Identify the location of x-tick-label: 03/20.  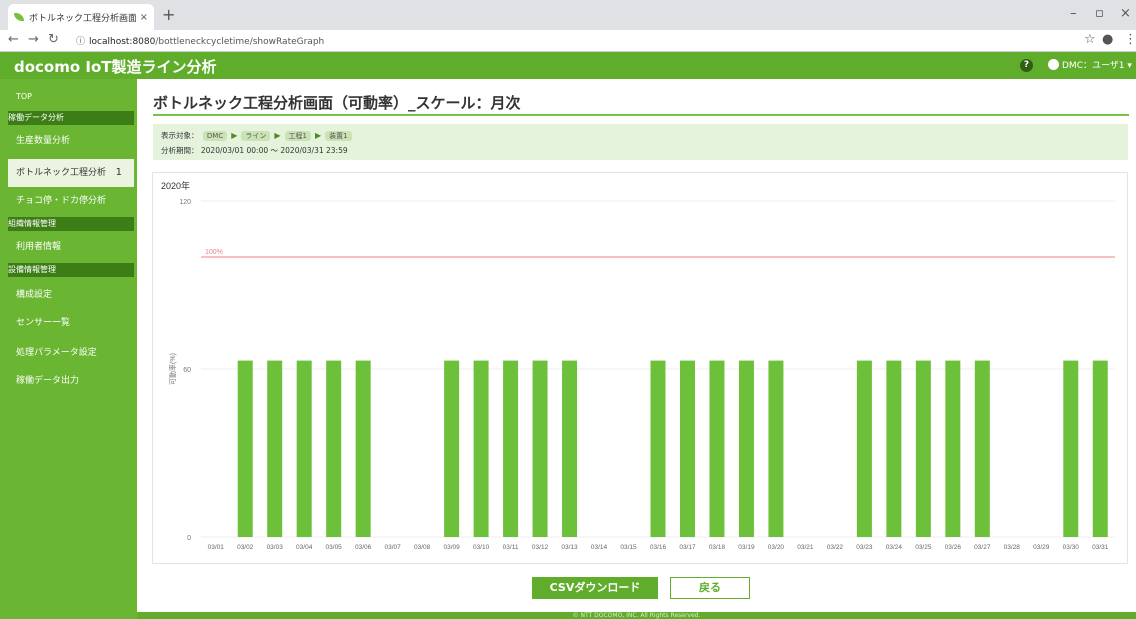
(776, 547).